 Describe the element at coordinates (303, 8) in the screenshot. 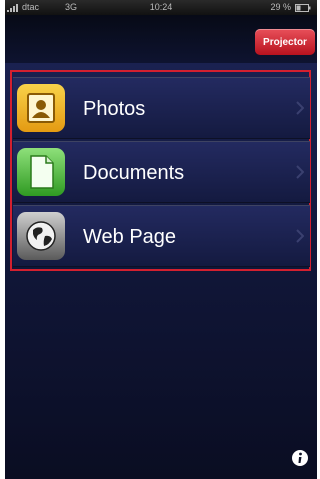

I see `battery-icon` at that location.